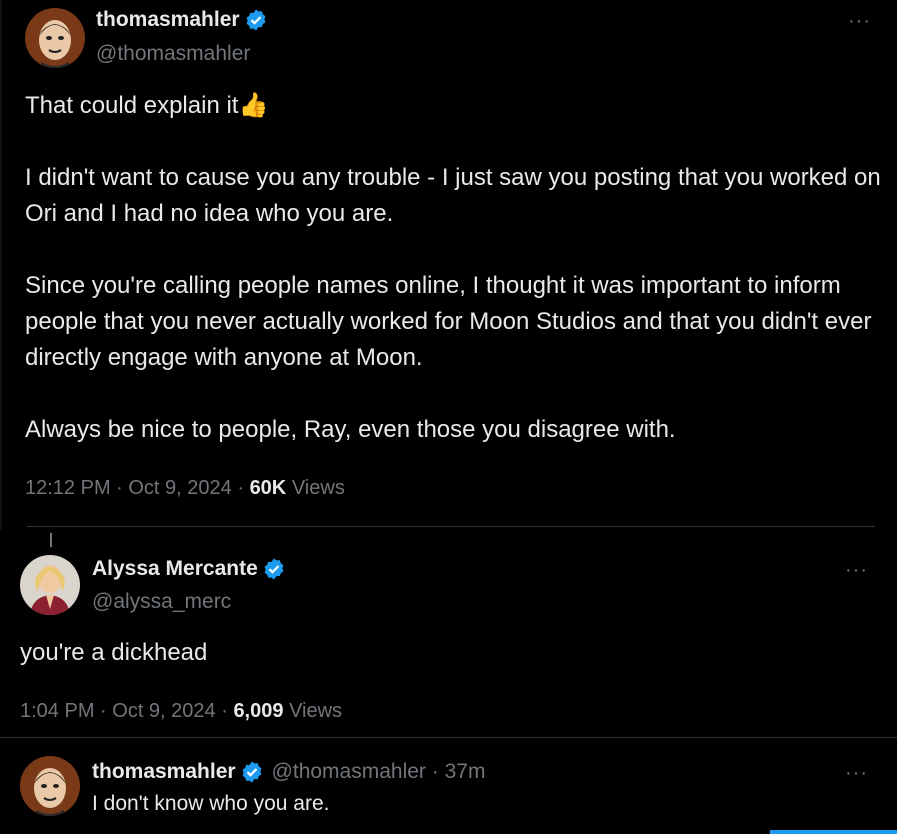 This screenshot has width=897, height=834. What do you see at coordinates (175, 569) in the screenshot?
I see `author-display-name: Alyssa Mercante` at bounding box center [175, 569].